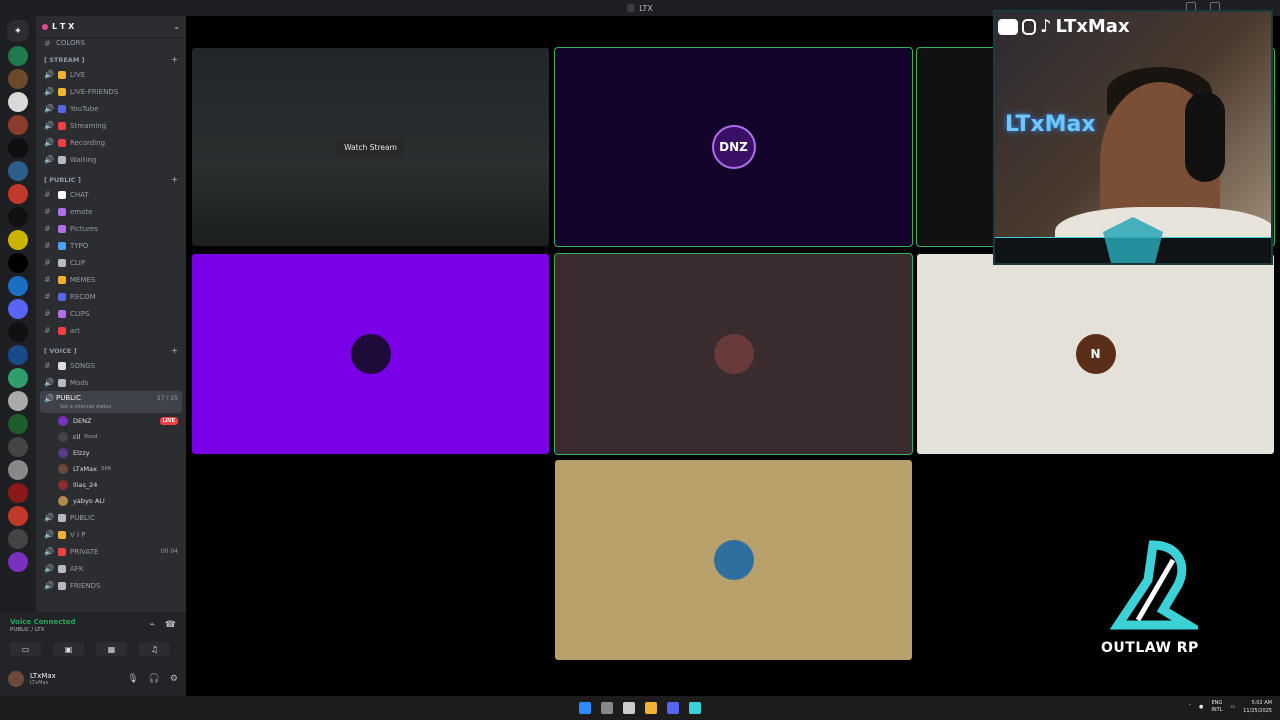  What do you see at coordinates (111, 59) in the screenshot?
I see `channel-category: [ STREAM ] +` at bounding box center [111, 59].